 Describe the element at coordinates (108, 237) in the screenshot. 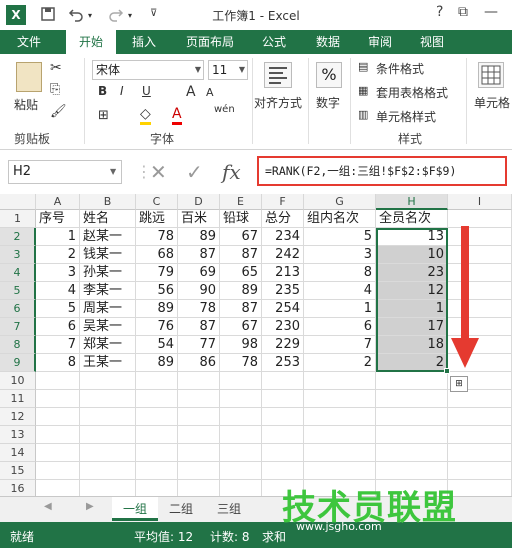

I see `data-cell: 赵某一` at that location.